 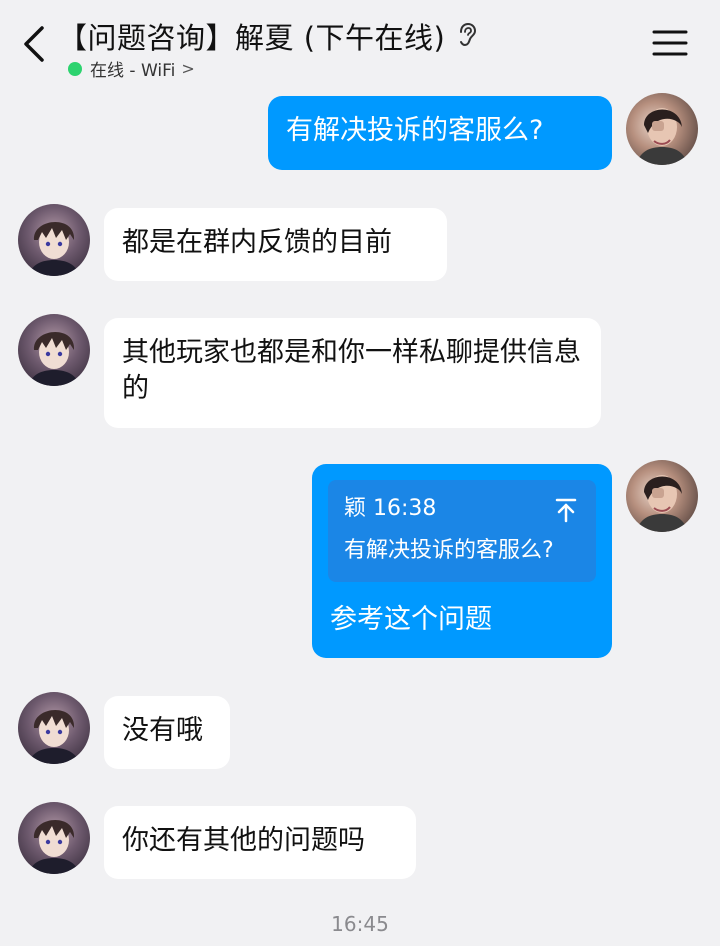 What do you see at coordinates (251, 36) in the screenshot?
I see `chat-title: 【问题咨询】解夏 (下午在线)` at bounding box center [251, 36].